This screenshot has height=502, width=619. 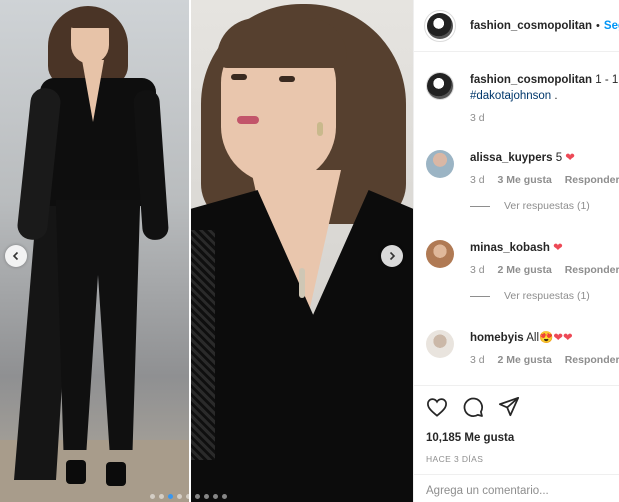 I want to click on caption-text: 1 - 1, so click(x=607, y=80).